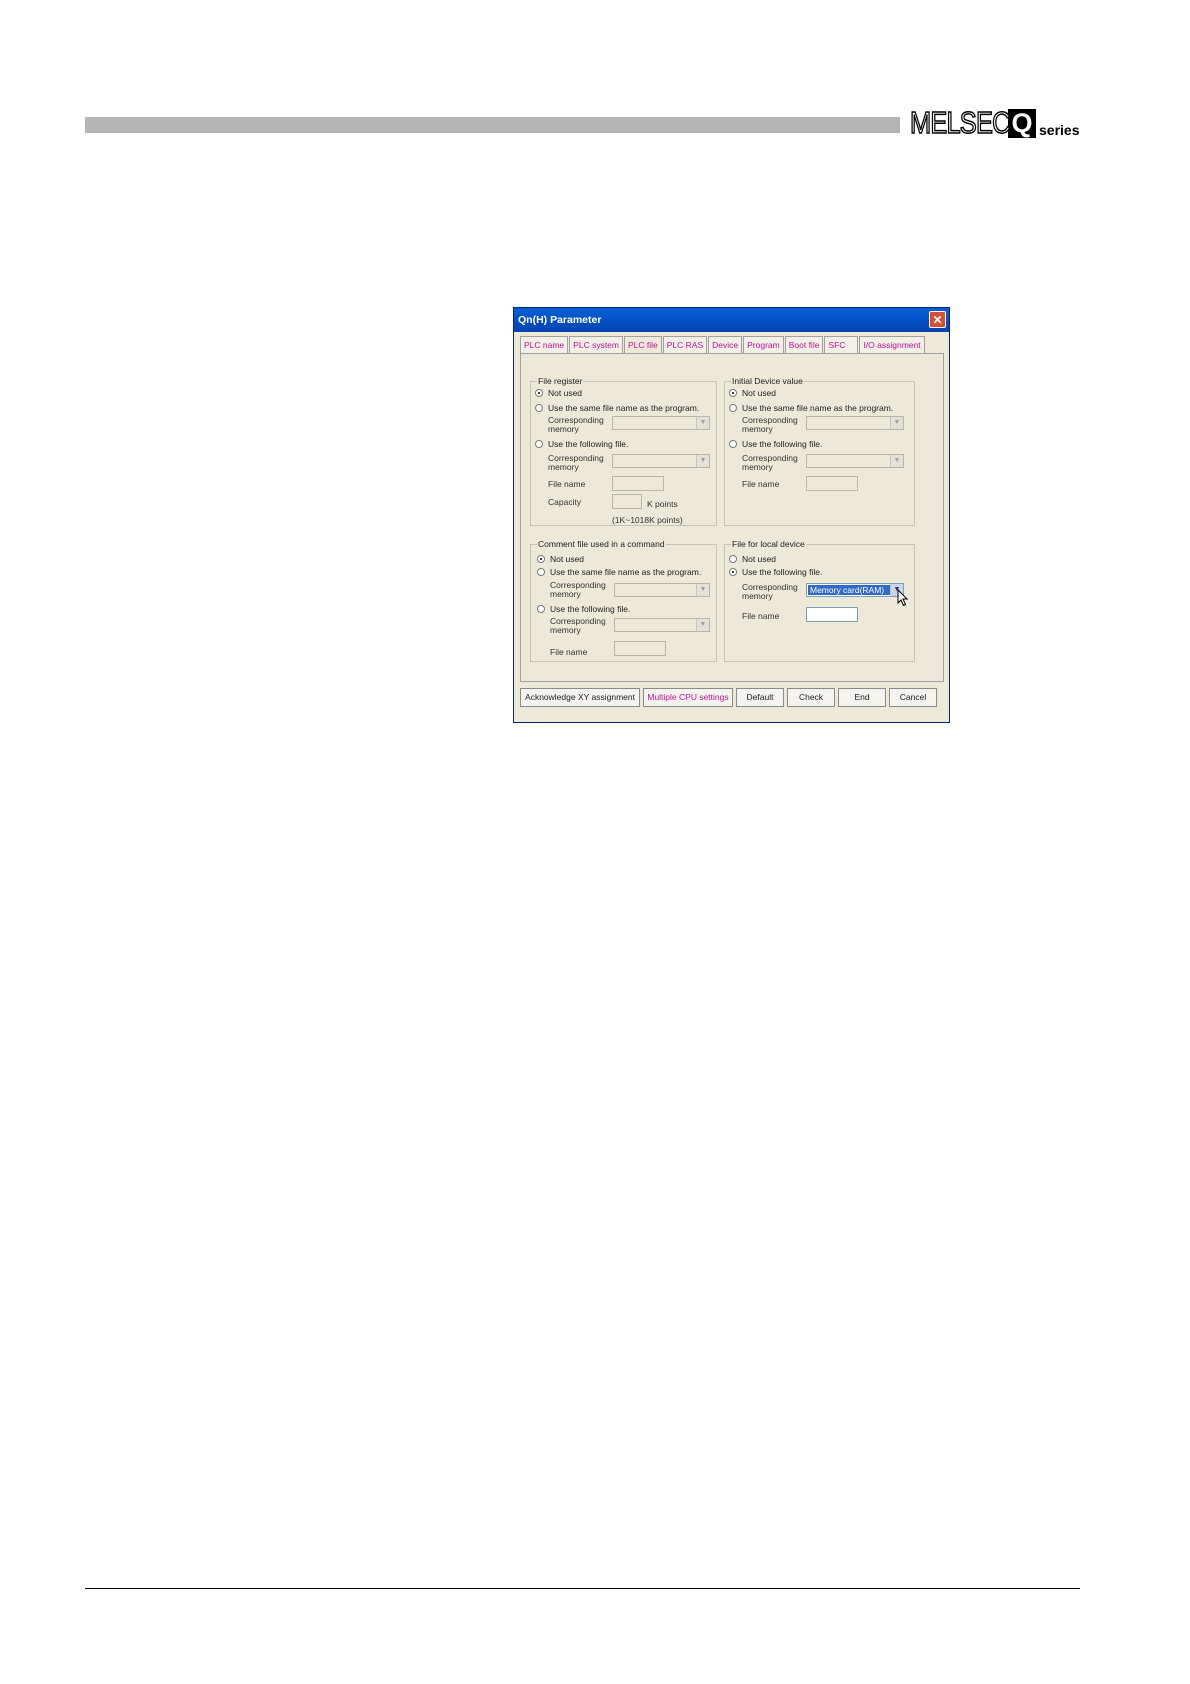 Image resolution: width=1190 pixels, height=1684 pixels. What do you see at coordinates (492, 125) in the screenshot?
I see `header-bar` at bounding box center [492, 125].